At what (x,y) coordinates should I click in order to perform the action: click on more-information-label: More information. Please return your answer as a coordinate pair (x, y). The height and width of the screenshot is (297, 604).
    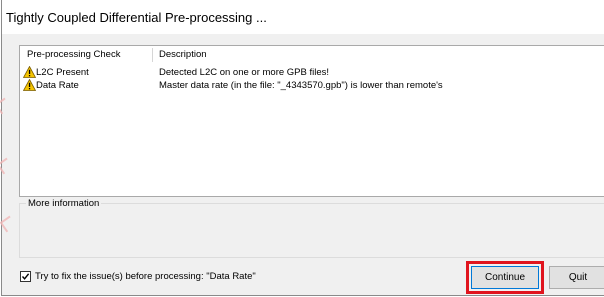
    Looking at the image, I should click on (64, 203).